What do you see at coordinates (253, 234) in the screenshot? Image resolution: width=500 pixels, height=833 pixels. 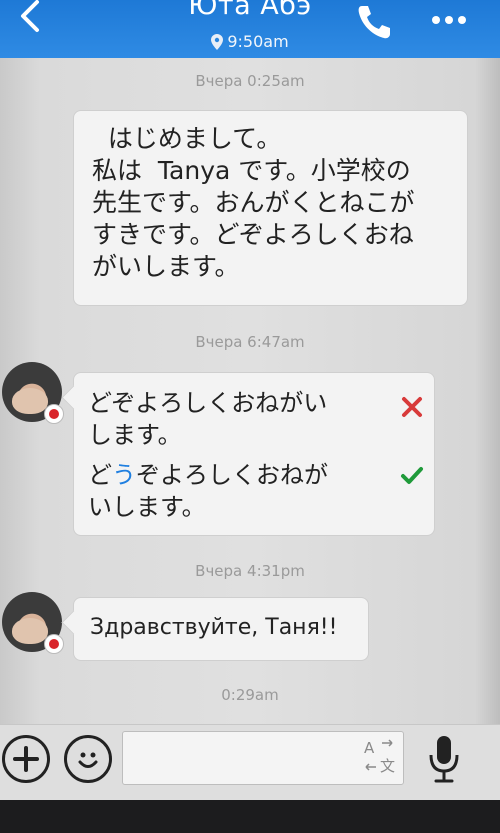 I see `message-line: すきです。どぞよろしくおね` at bounding box center [253, 234].